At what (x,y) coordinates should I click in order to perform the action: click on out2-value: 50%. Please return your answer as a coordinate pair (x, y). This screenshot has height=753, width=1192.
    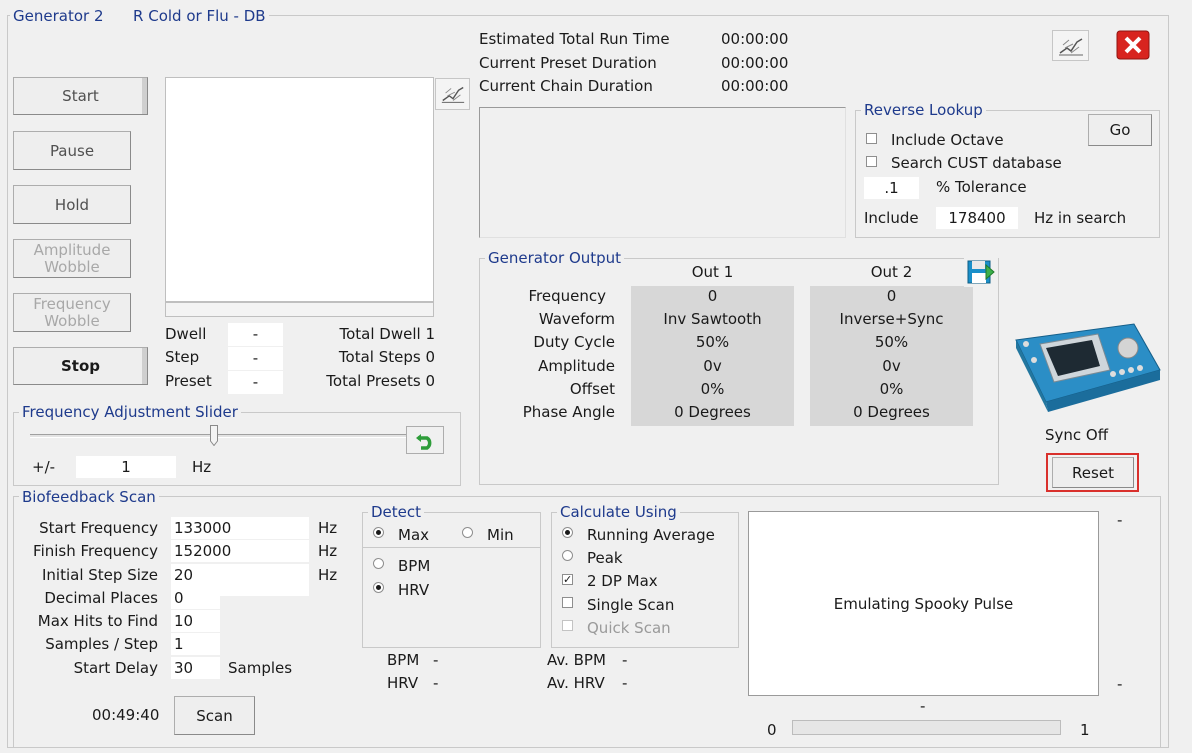
    Looking at the image, I should click on (891, 342).